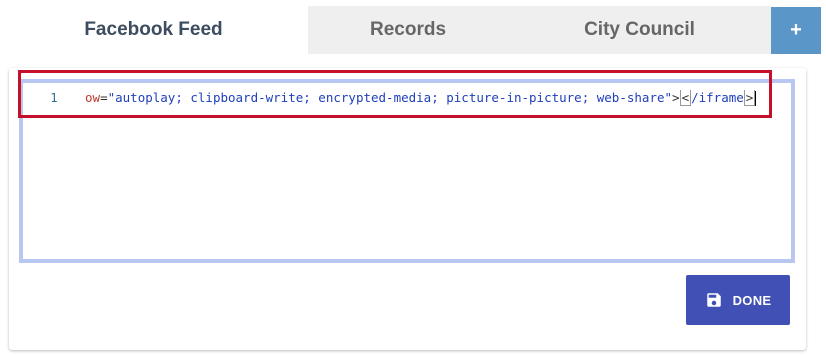 Image resolution: width=826 pixels, height=355 pixels. I want to click on code-equals: =, so click(104, 97).